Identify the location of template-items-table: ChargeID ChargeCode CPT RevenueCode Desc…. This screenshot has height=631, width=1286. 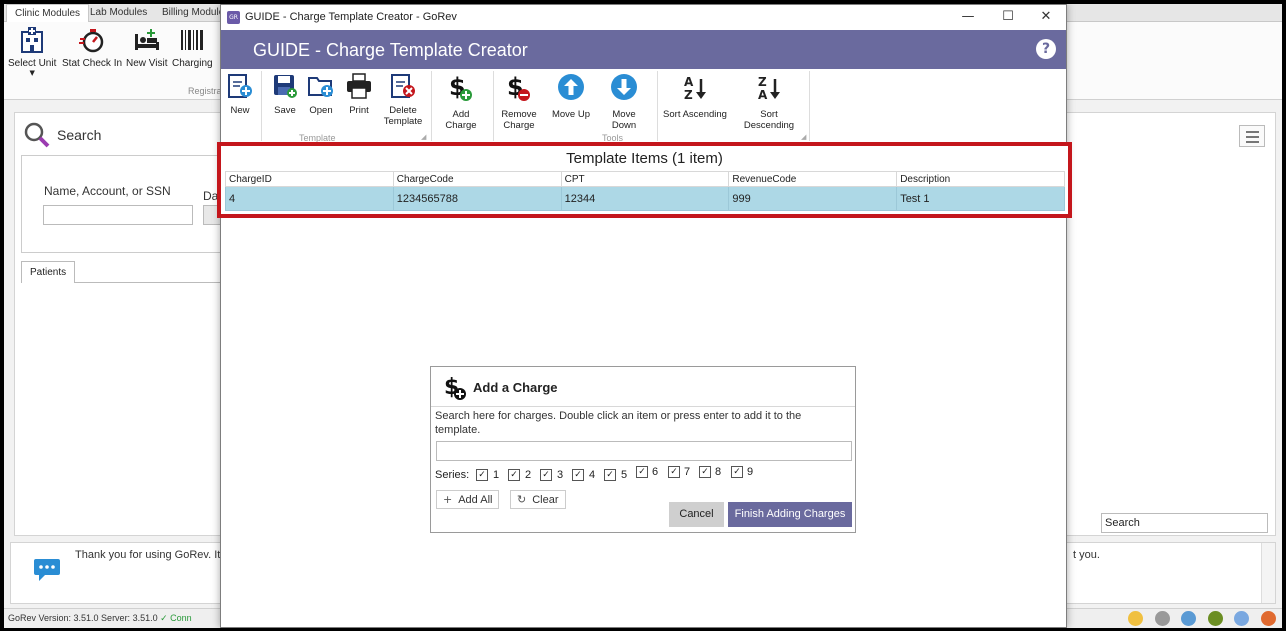
(645, 191).